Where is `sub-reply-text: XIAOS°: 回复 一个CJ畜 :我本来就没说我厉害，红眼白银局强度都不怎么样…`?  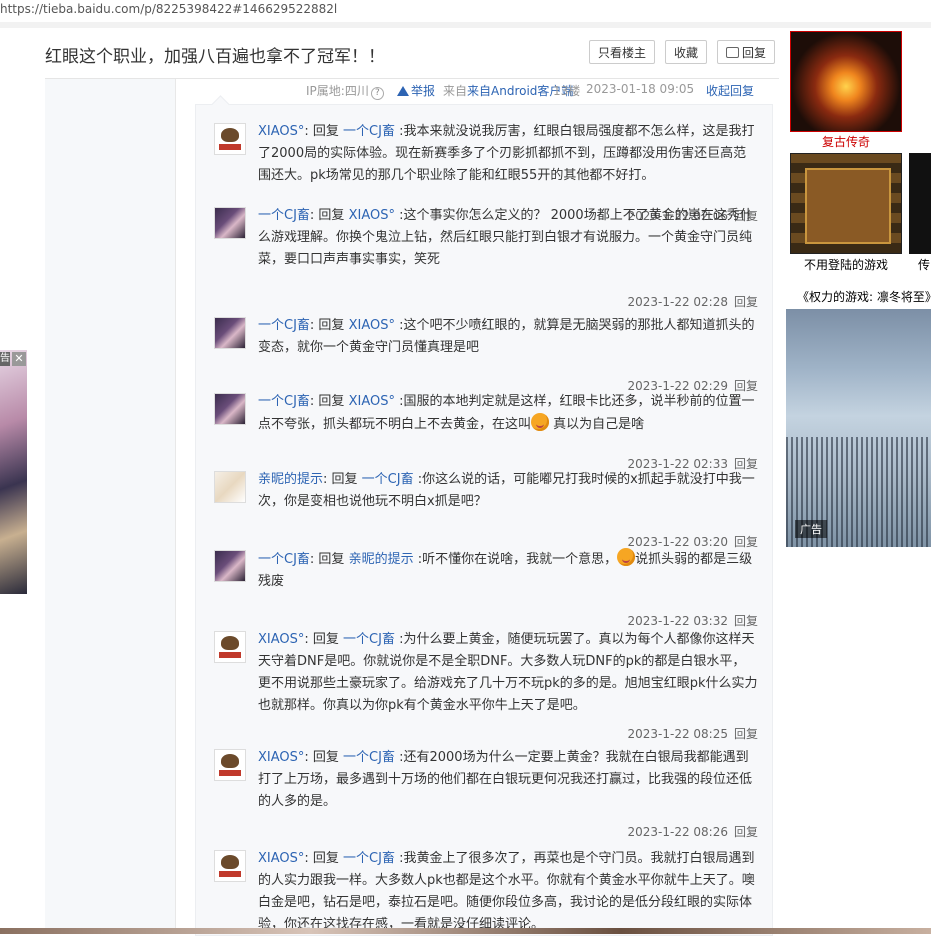 sub-reply-text: XIAOS°: 回复 一个CJ畜 :我本来就没说我厉害，红眼白银局强度都不怎么样… is located at coordinates (508, 154).